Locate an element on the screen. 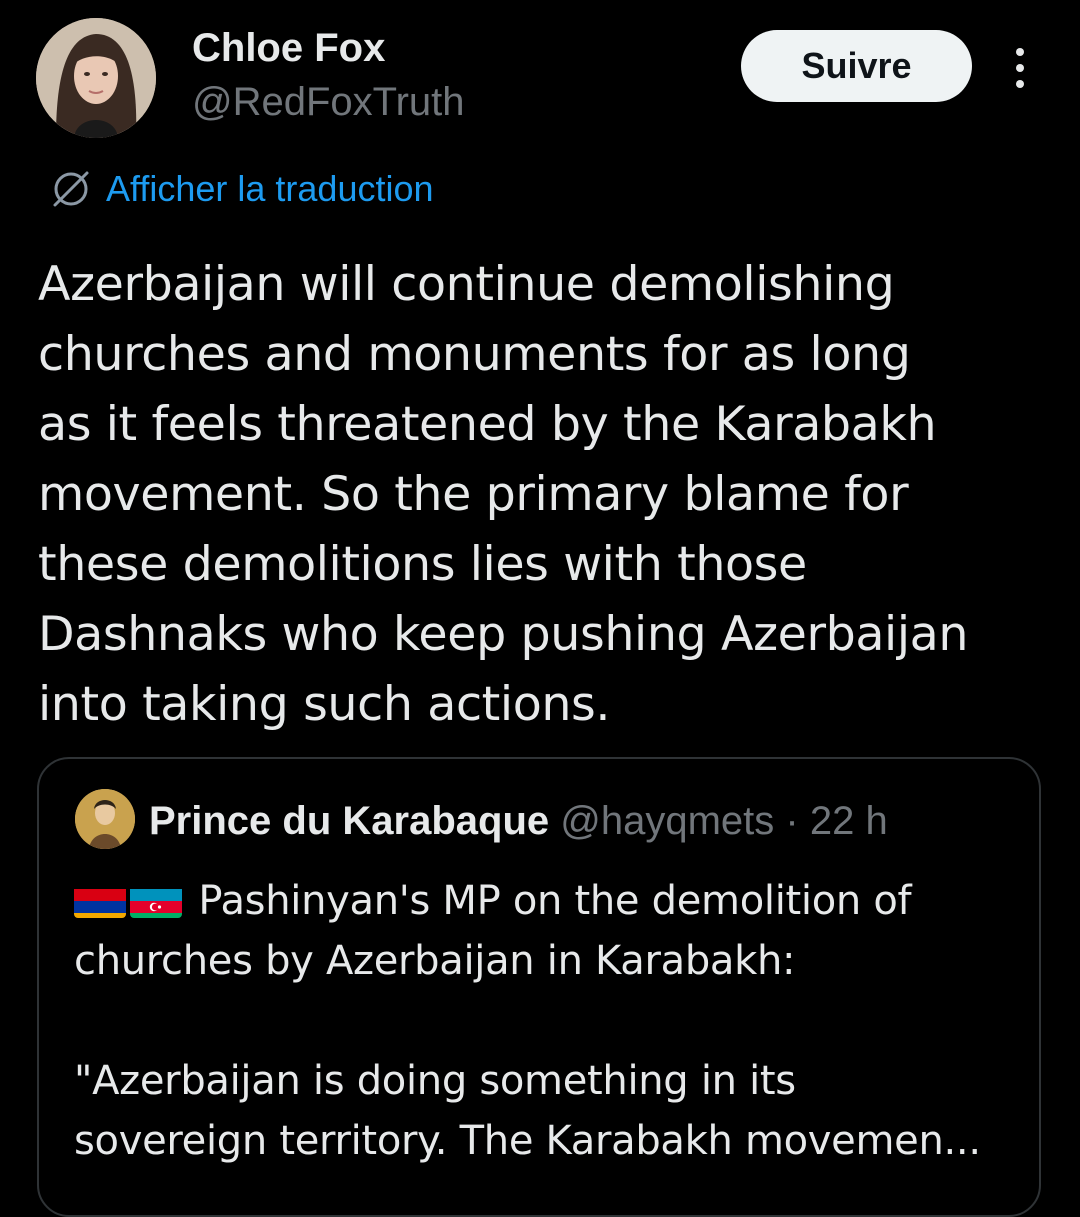 This screenshot has height=1217, width=1080. profile-photo-icon is located at coordinates (96, 78).